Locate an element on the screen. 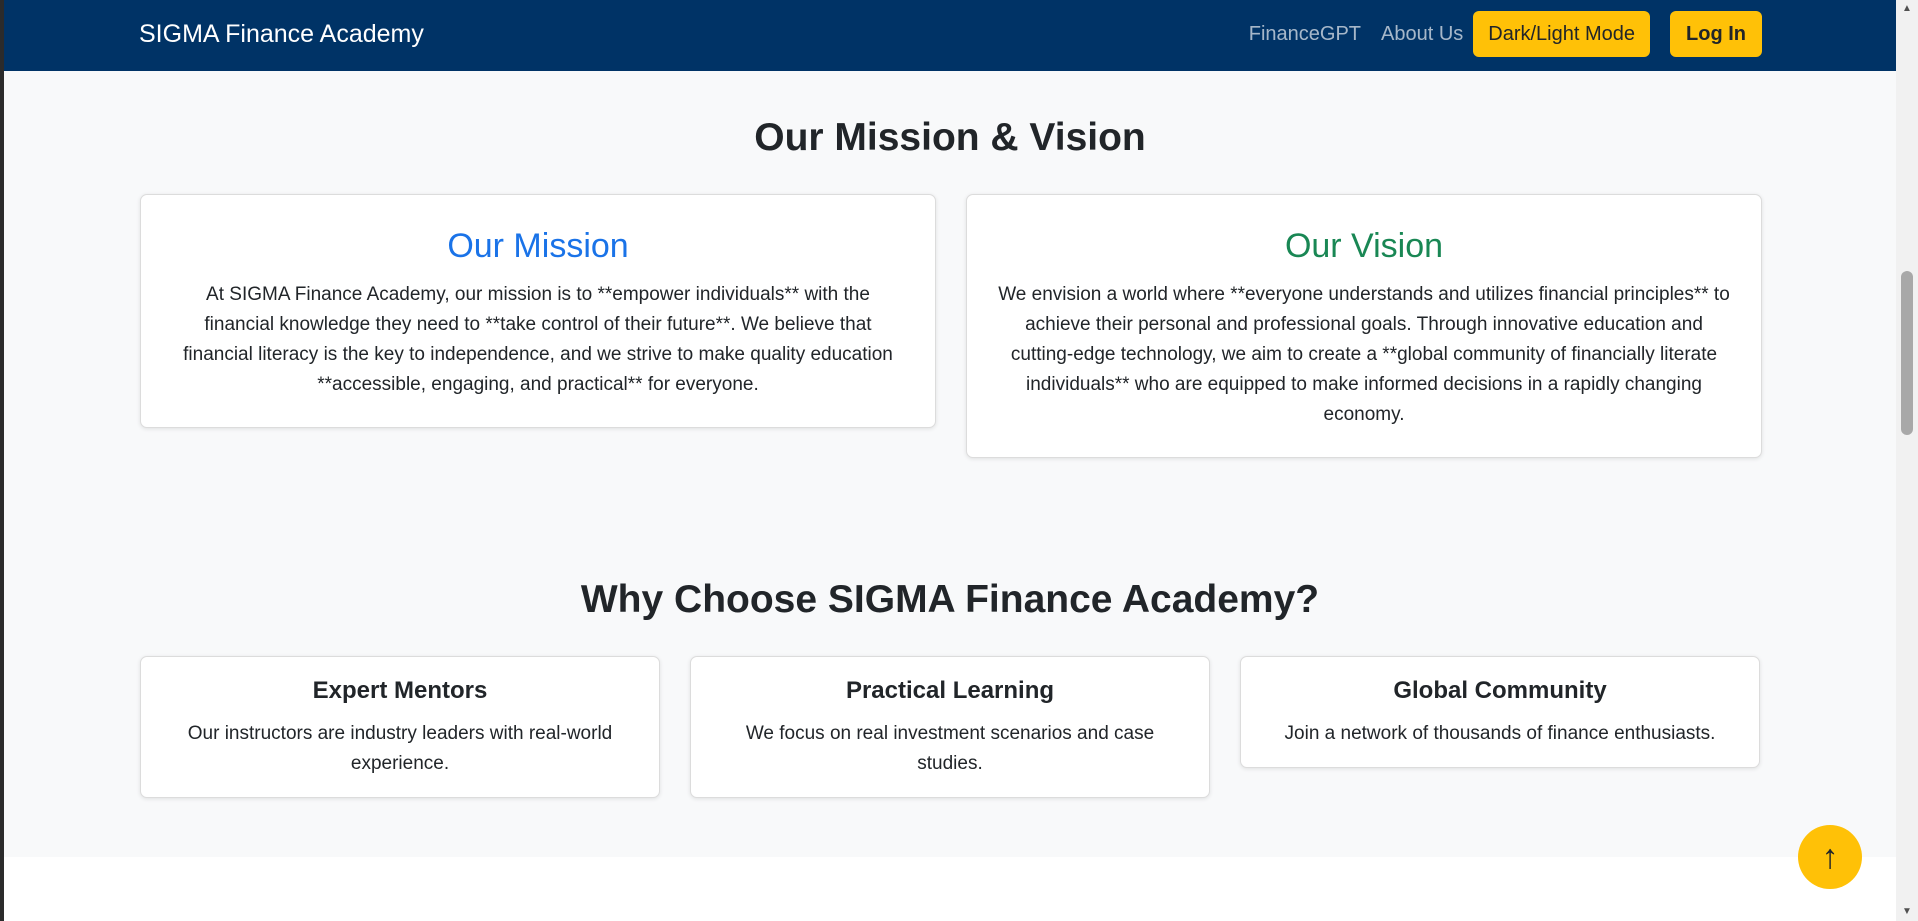 Image resolution: width=1918 pixels, height=921 pixels. next-section-band is located at coordinates (950, 889).